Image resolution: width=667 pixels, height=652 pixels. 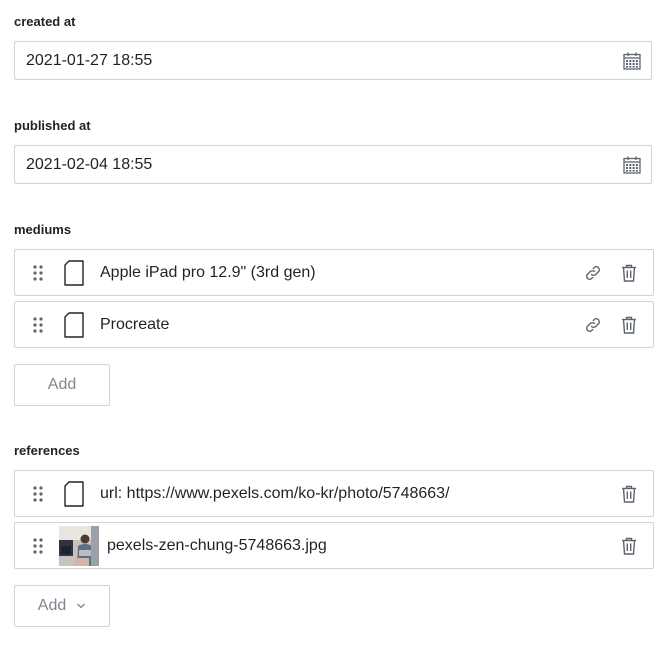 What do you see at coordinates (342, 325) in the screenshot?
I see `medium-title: Procreate` at bounding box center [342, 325].